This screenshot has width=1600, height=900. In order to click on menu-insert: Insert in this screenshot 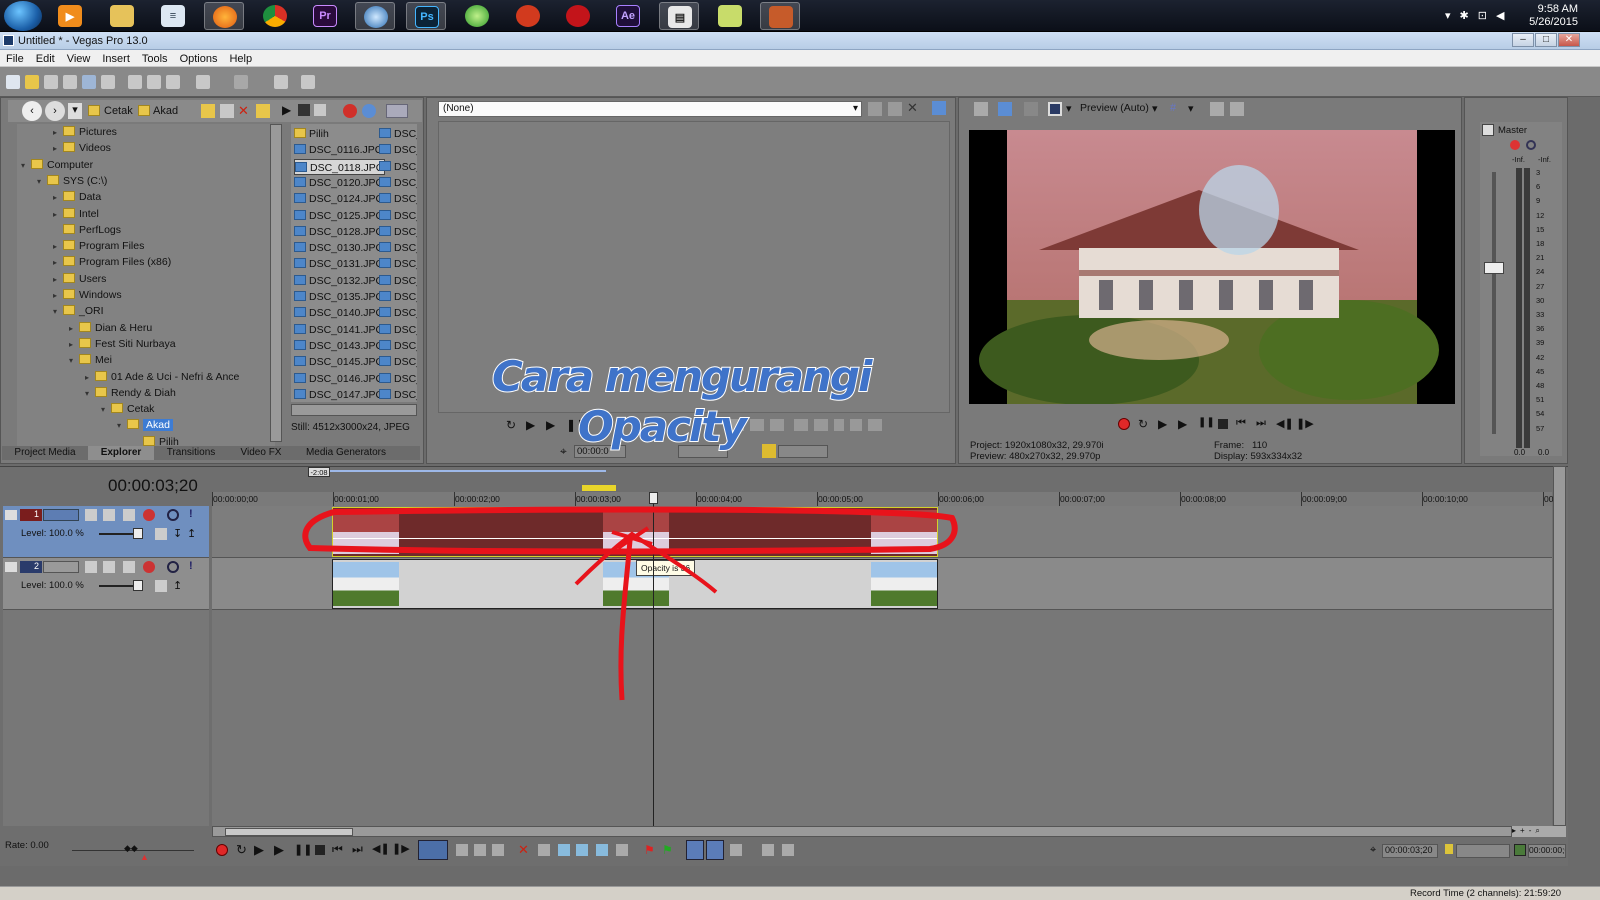, I will do `click(116, 57)`.